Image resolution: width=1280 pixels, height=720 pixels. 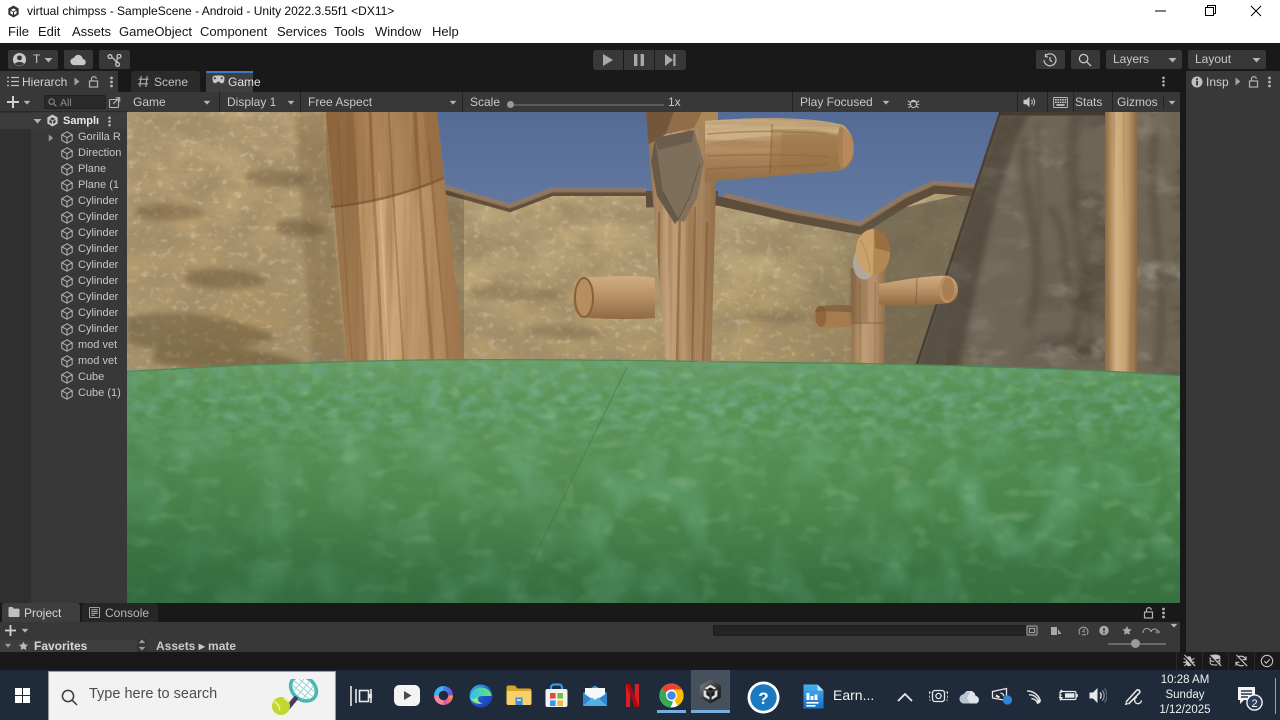 I want to click on svg-text: 4, so click(x=1084, y=632).